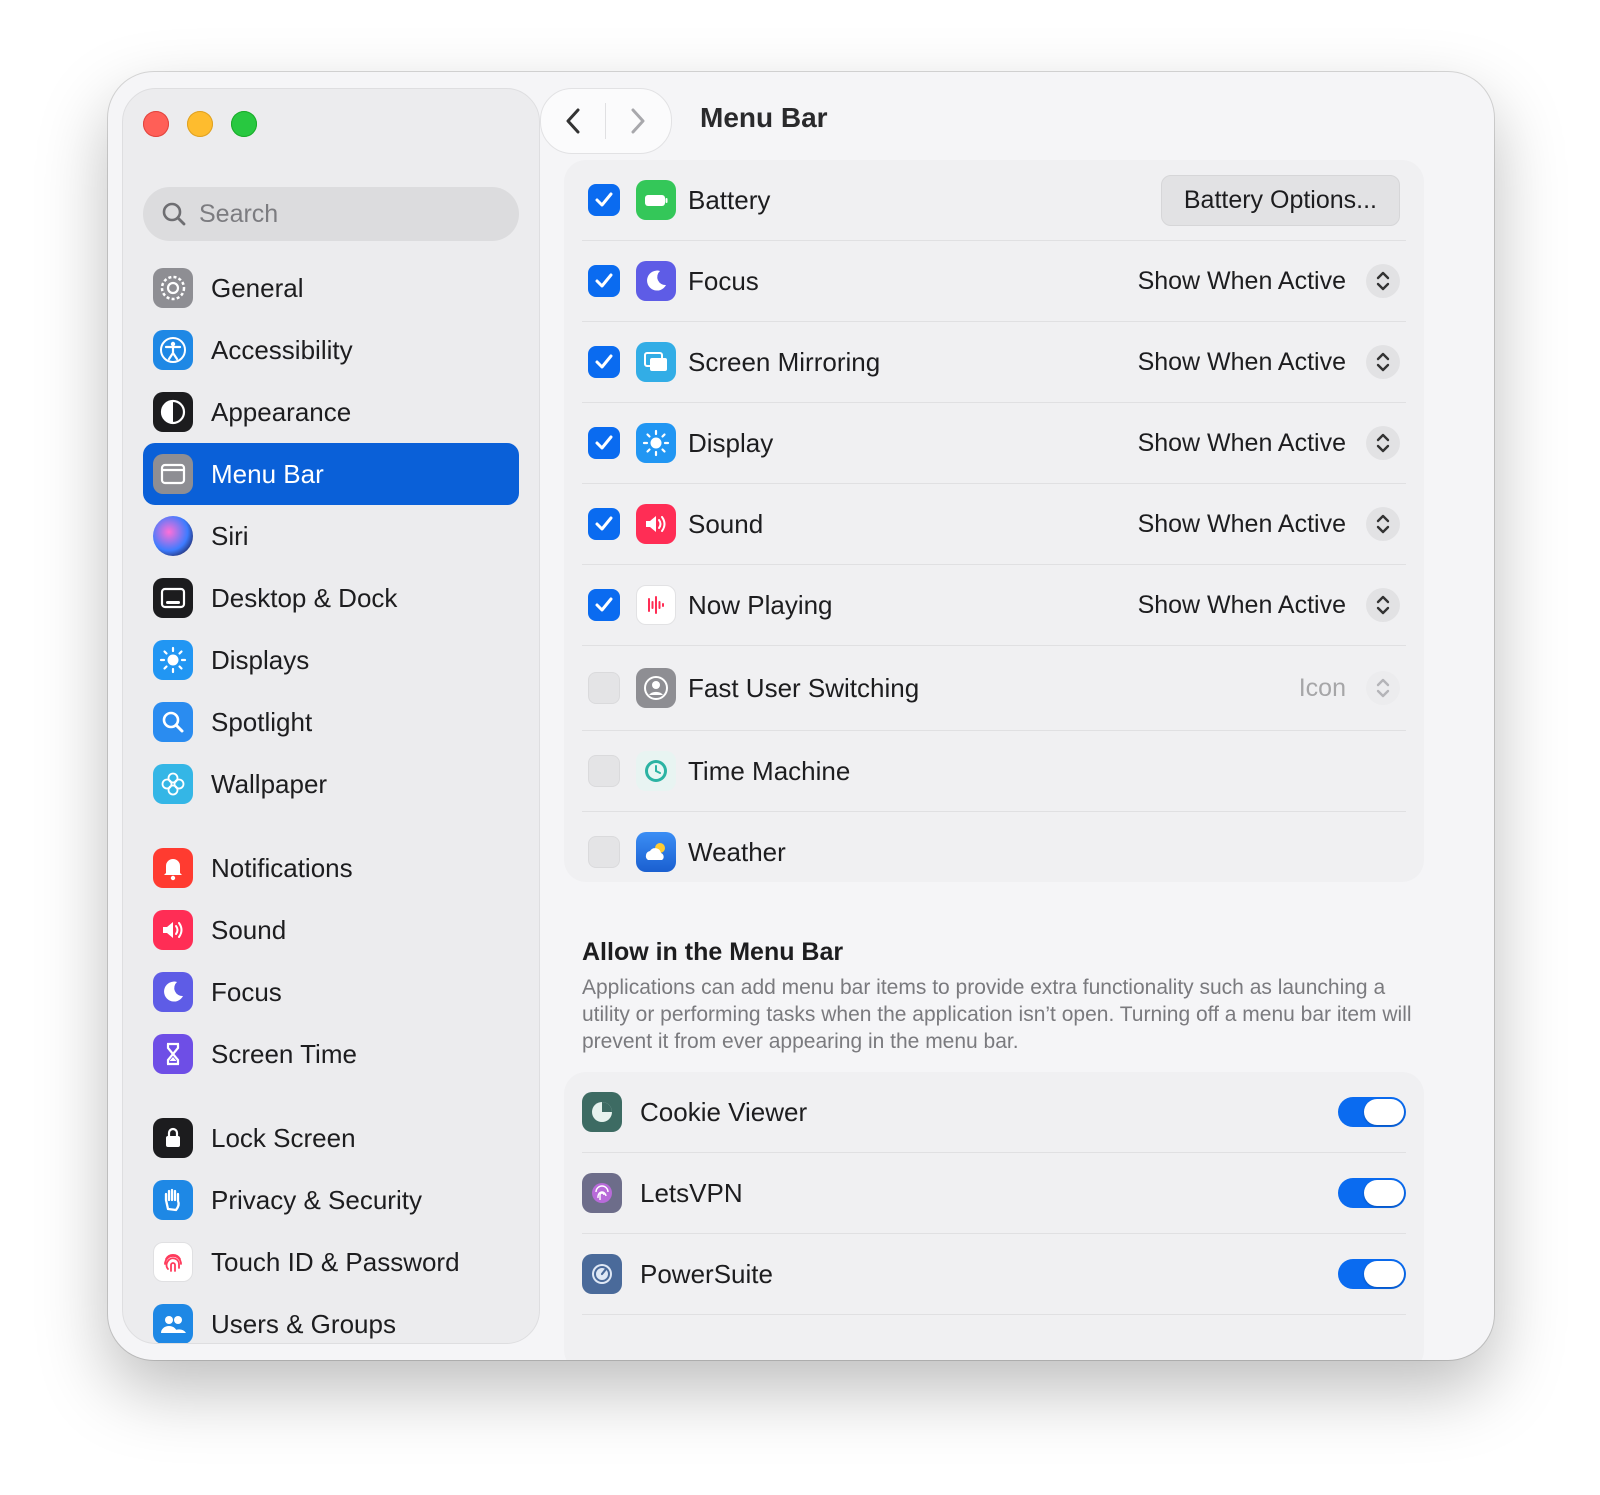 Image resolution: width=1600 pixels, height=1495 pixels. Describe the element at coordinates (656, 605) in the screenshot. I see `waveform-icon` at that location.